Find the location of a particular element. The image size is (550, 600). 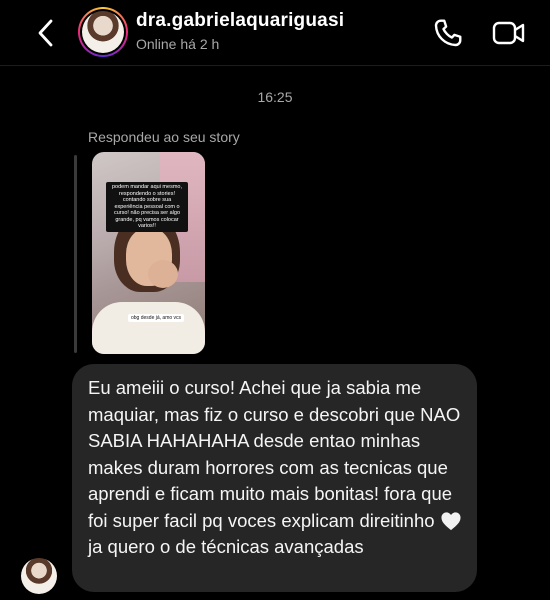

message-text-end: ja quero o de técnicas avançadas is located at coordinates (226, 546).